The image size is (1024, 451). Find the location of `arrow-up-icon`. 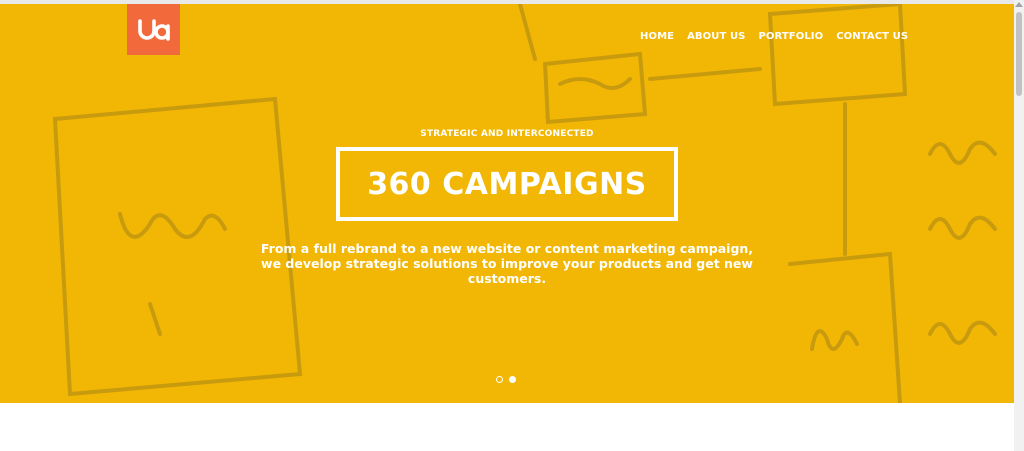

arrow-up-icon is located at coordinates (1019, 4).